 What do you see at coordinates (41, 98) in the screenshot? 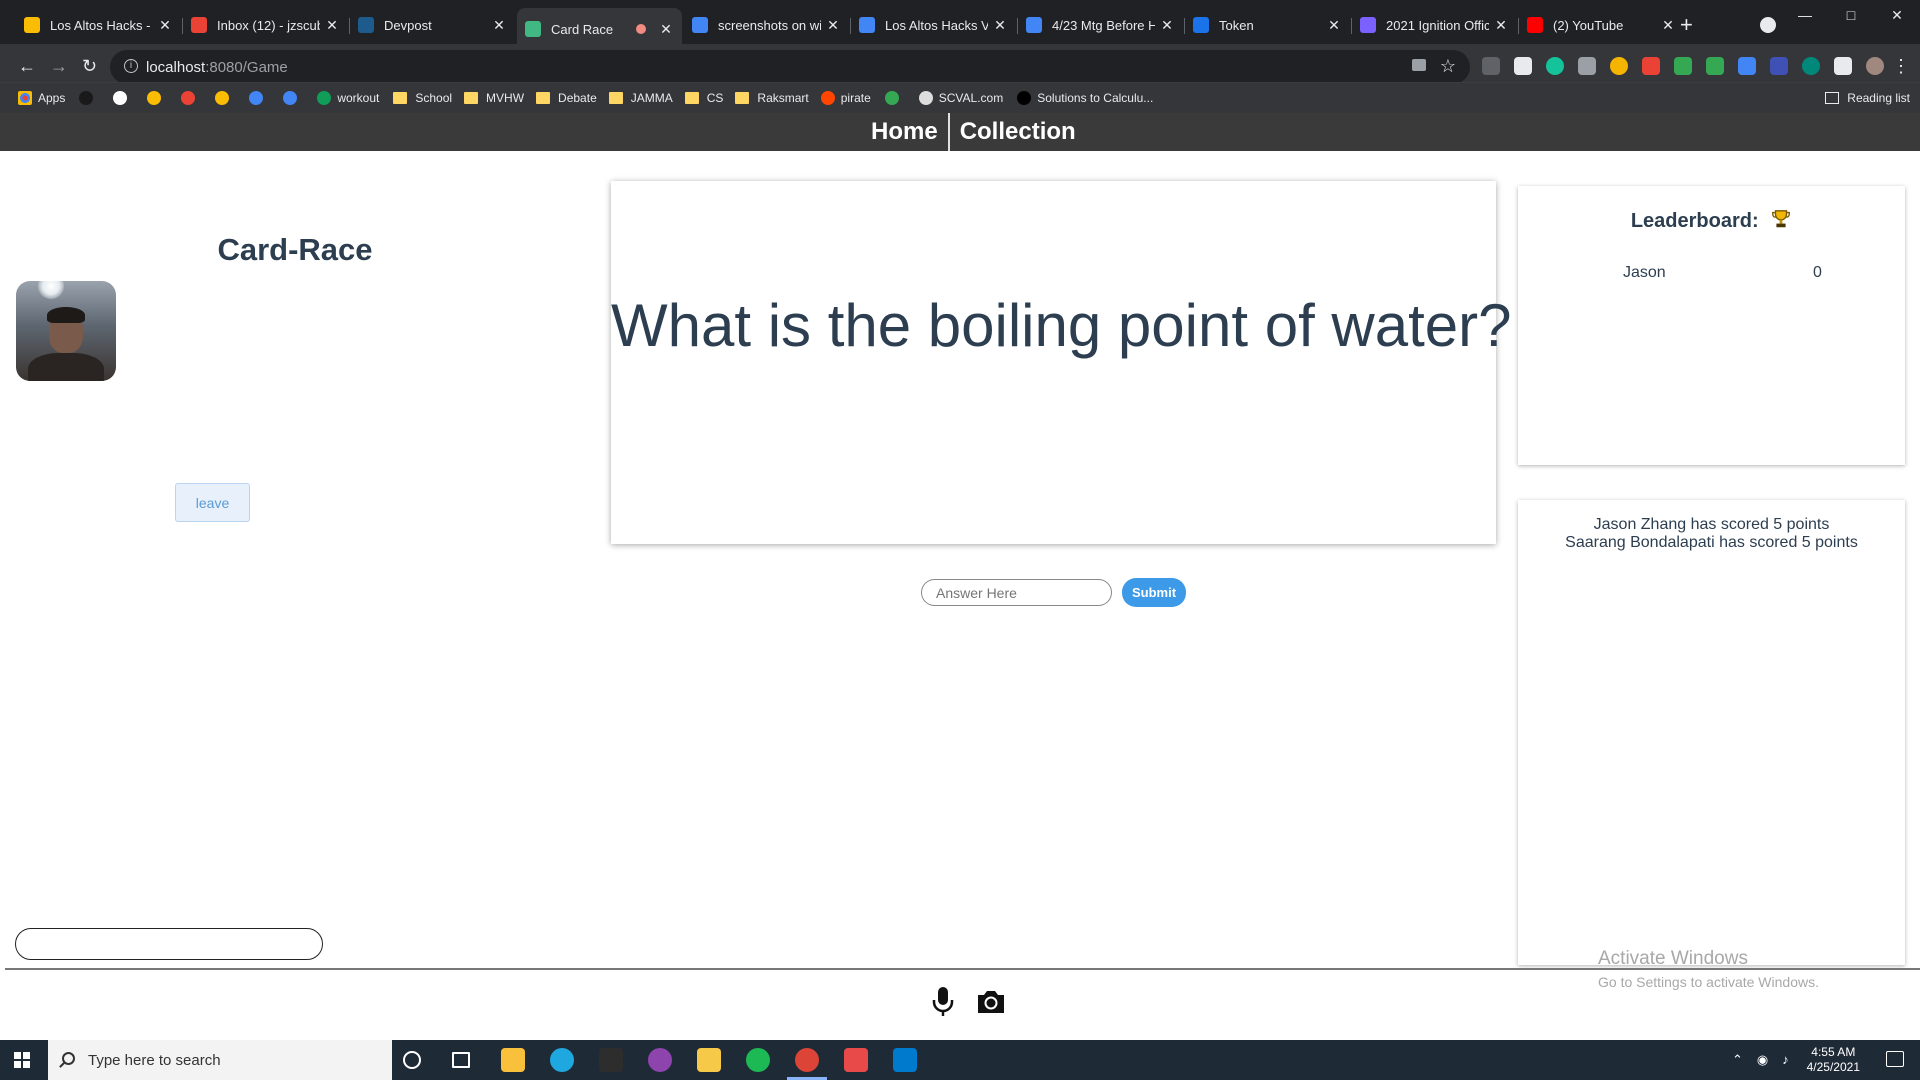
I see `bookmark-item: Apps` at bounding box center [41, 98].